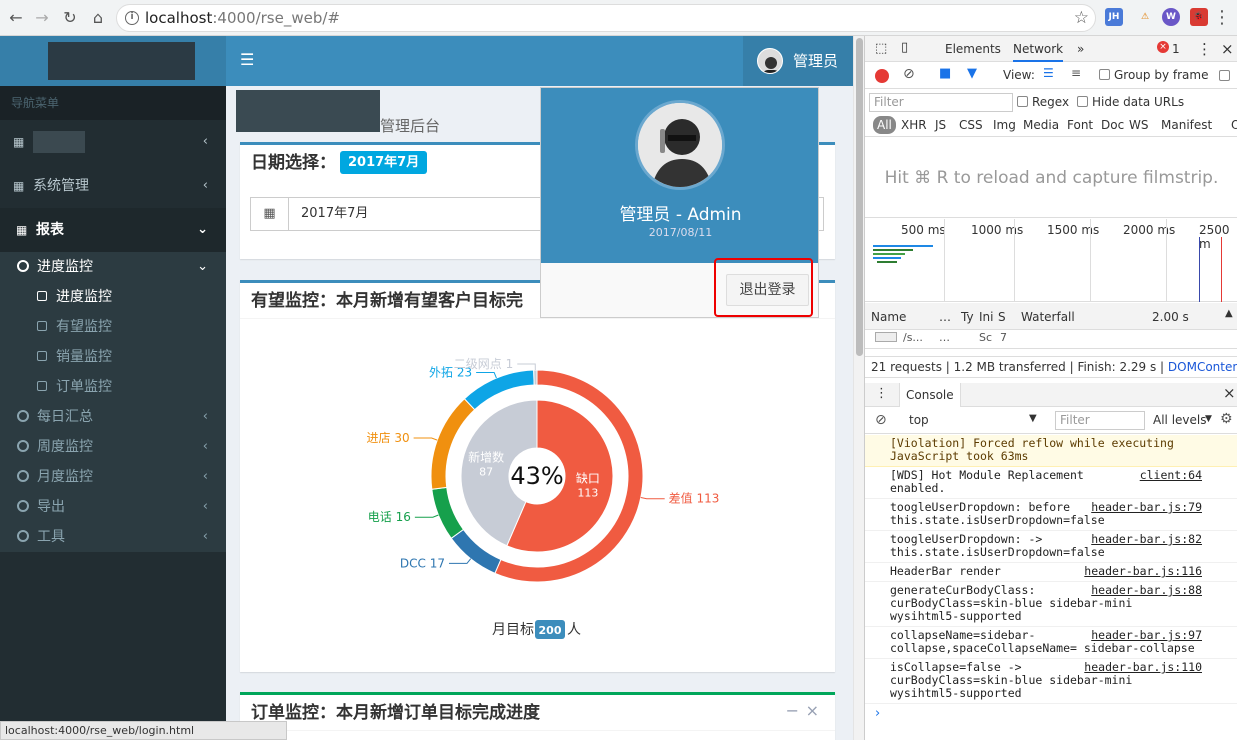 The height and width of the screenshot is (740, 1237). What do you see at coordinates (1229, 313) in the screenshot?
I see `sort-up-icon: ▲` at bounding box center [1229, 313].